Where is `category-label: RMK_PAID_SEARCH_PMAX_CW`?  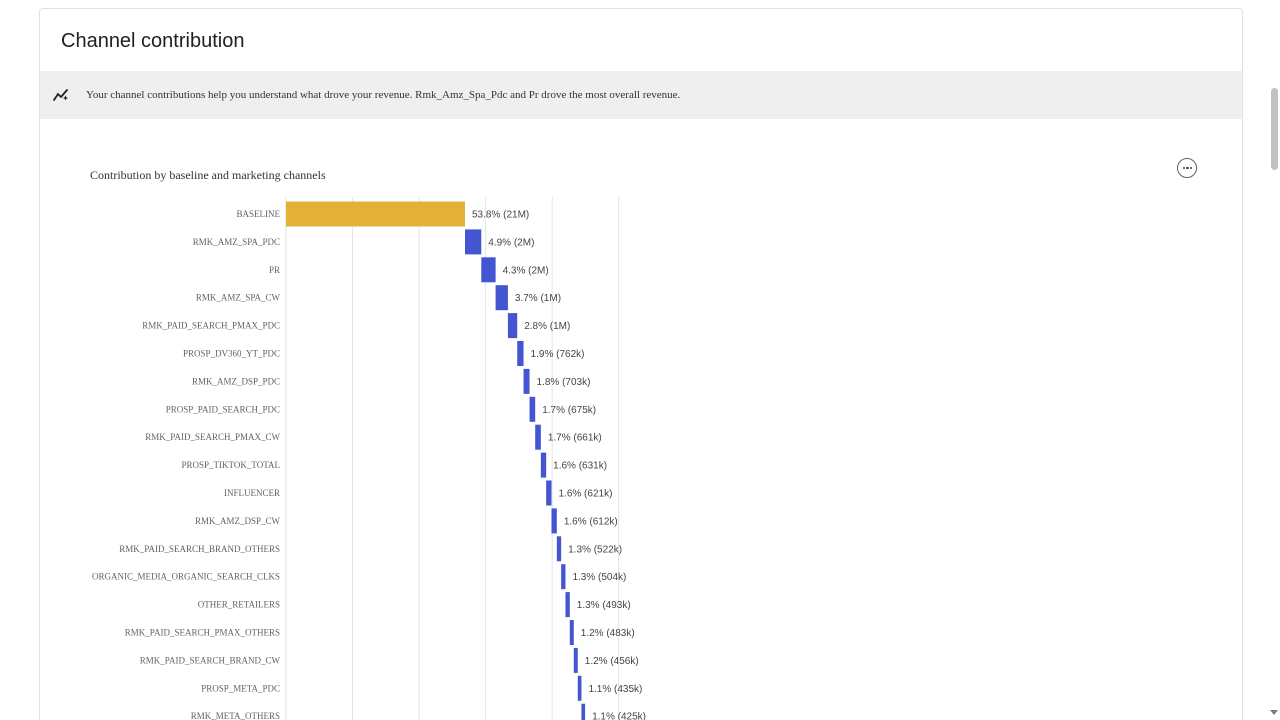
category-label: RMK_PAID_SEARCH_PMAX_CW is located at coordinates (212, 437).